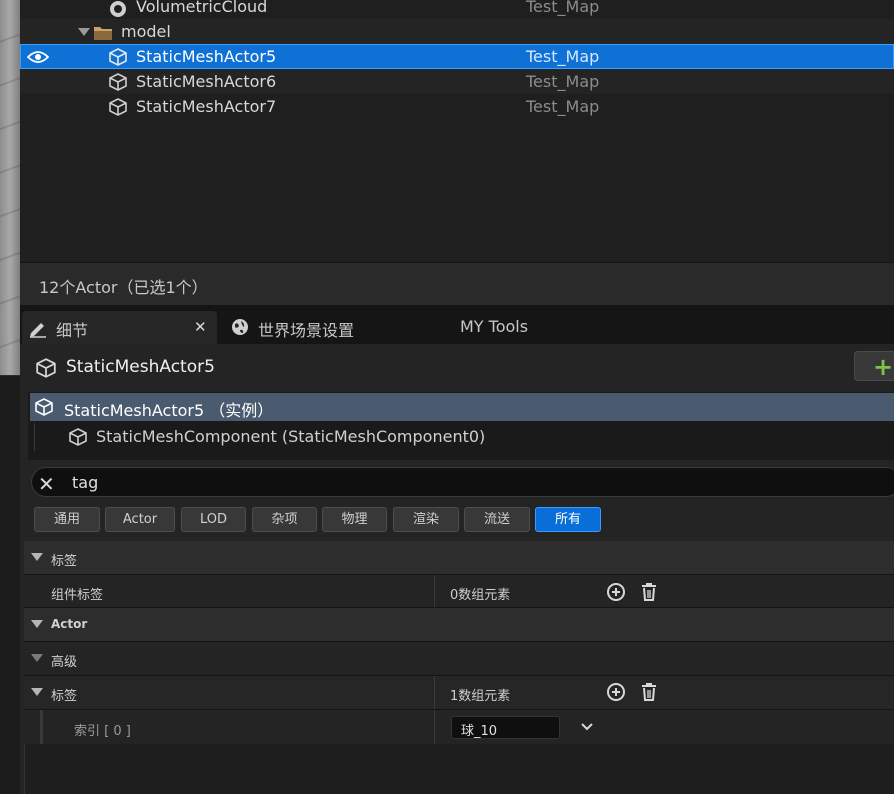 The width and height of the screenshot is (894, 794). What do you see at coordinates (119, 327) in the screenshot?
I see `tab-details: 细节 ✕` at bounding box center [119, 327].